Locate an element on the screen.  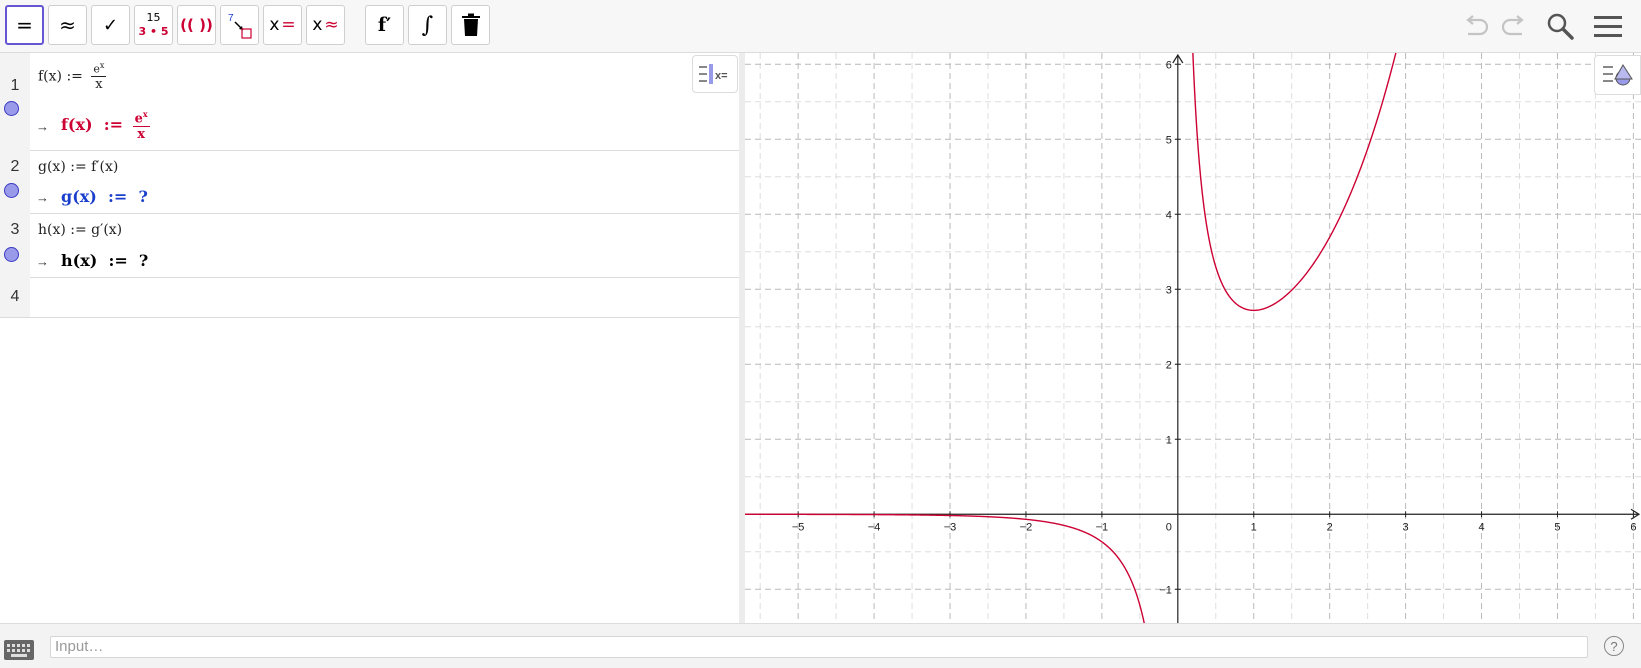
derivative-label: f′ is located at coordinates (384, 25).